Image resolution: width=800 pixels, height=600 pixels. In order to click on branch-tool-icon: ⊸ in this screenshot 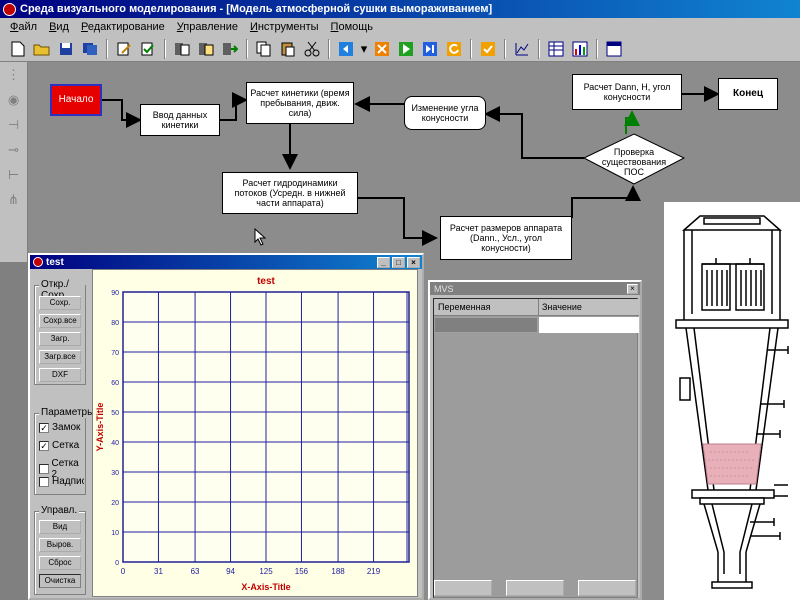, I will do `click(14, 152)`.